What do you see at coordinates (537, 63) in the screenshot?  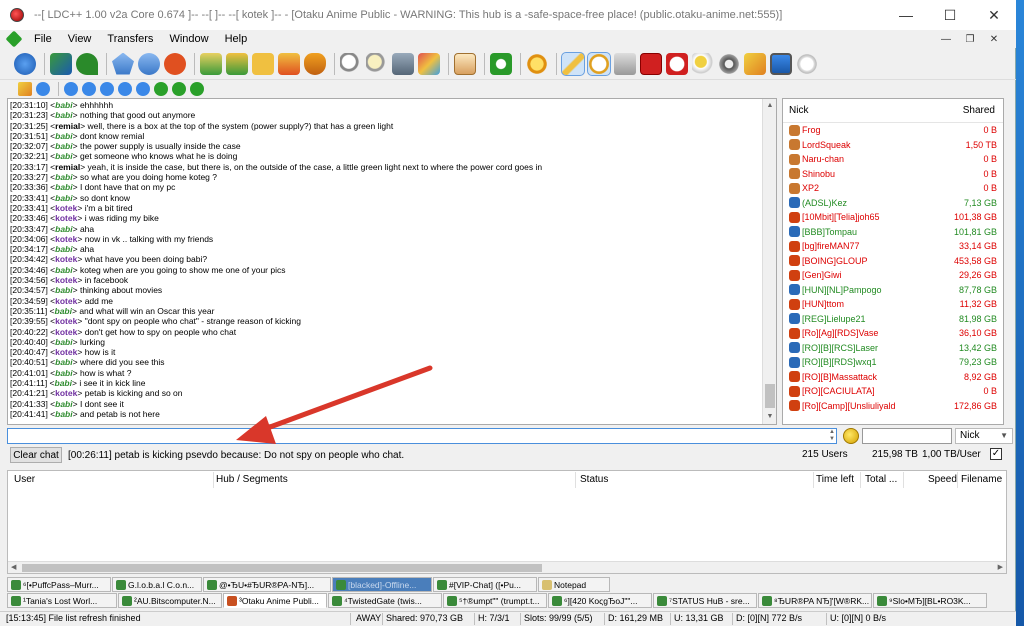 I see `settings-gear-icon` at bounding box center [537, 63].